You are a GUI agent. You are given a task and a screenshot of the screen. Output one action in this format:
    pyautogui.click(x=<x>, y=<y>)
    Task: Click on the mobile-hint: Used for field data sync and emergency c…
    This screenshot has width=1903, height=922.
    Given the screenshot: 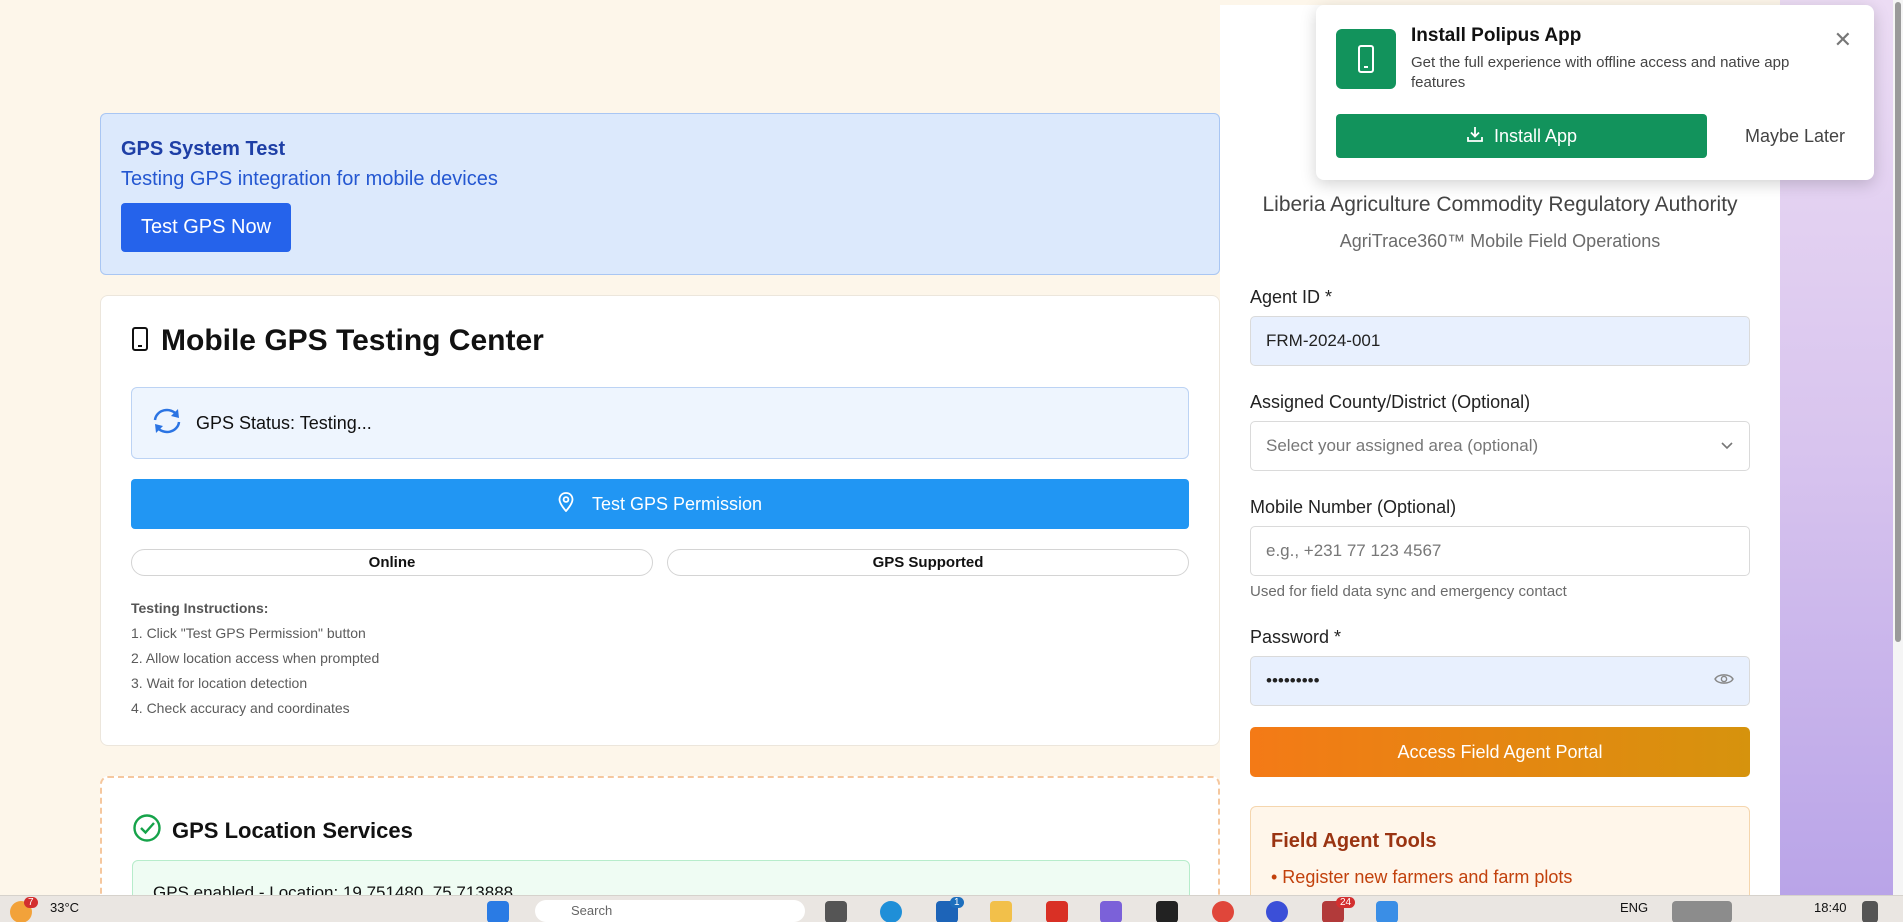 What is the action you would take?
    pyautogui.click(x=1408, y=591)
    